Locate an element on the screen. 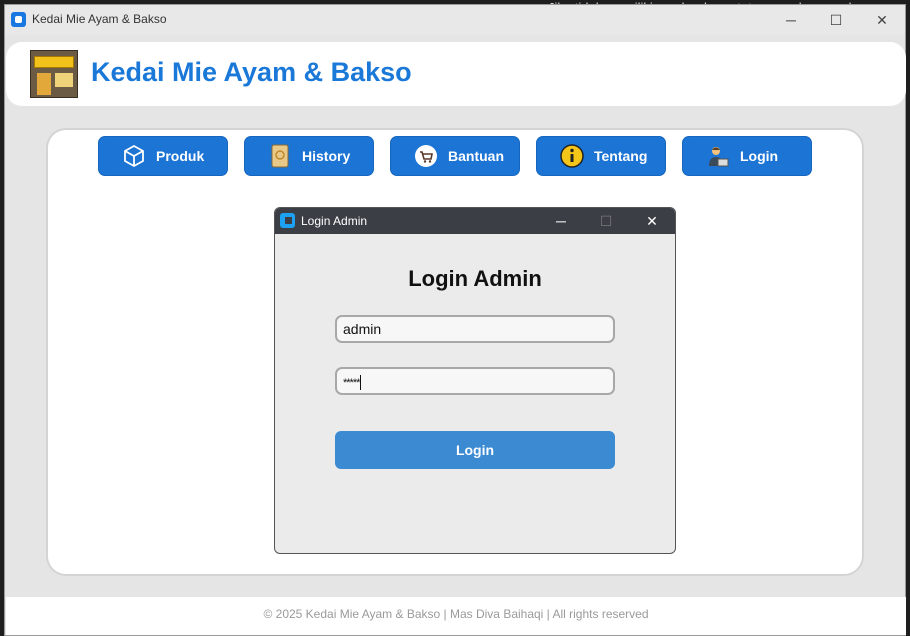  dialog-maximize-button: ☐ is located at coordinates (606, 221).